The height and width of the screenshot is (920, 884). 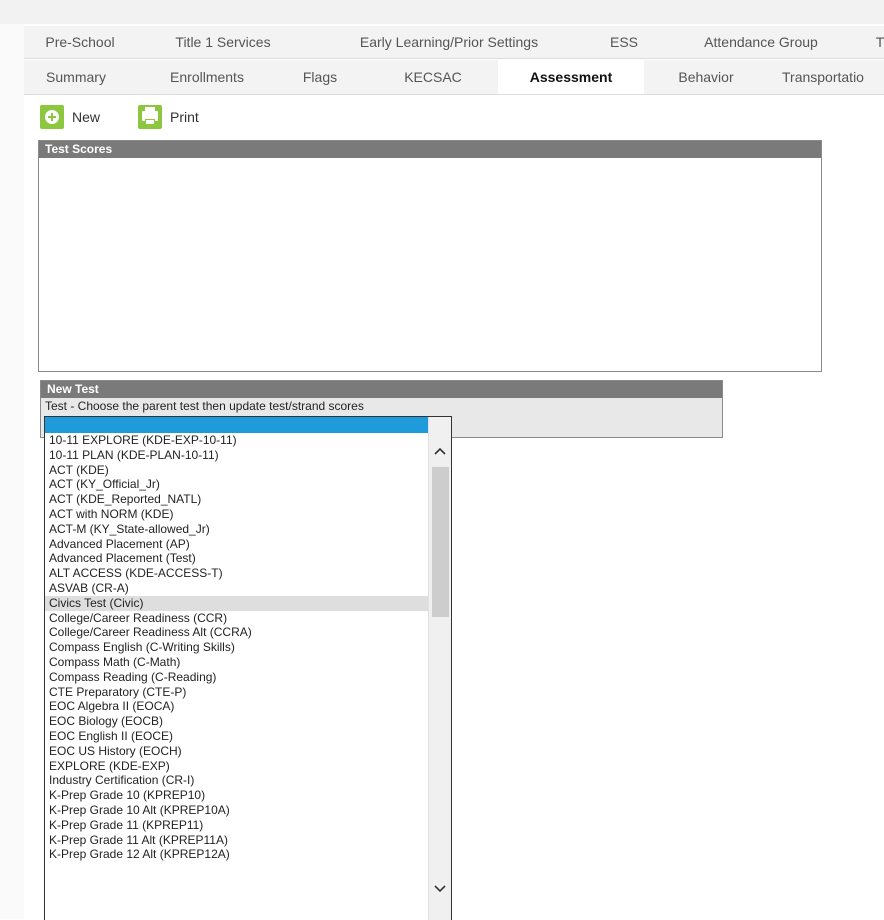 I want to click on dropdown-option: K-Prep Grade 10 Alt (KPREP10A), so click(x=237, y=810).